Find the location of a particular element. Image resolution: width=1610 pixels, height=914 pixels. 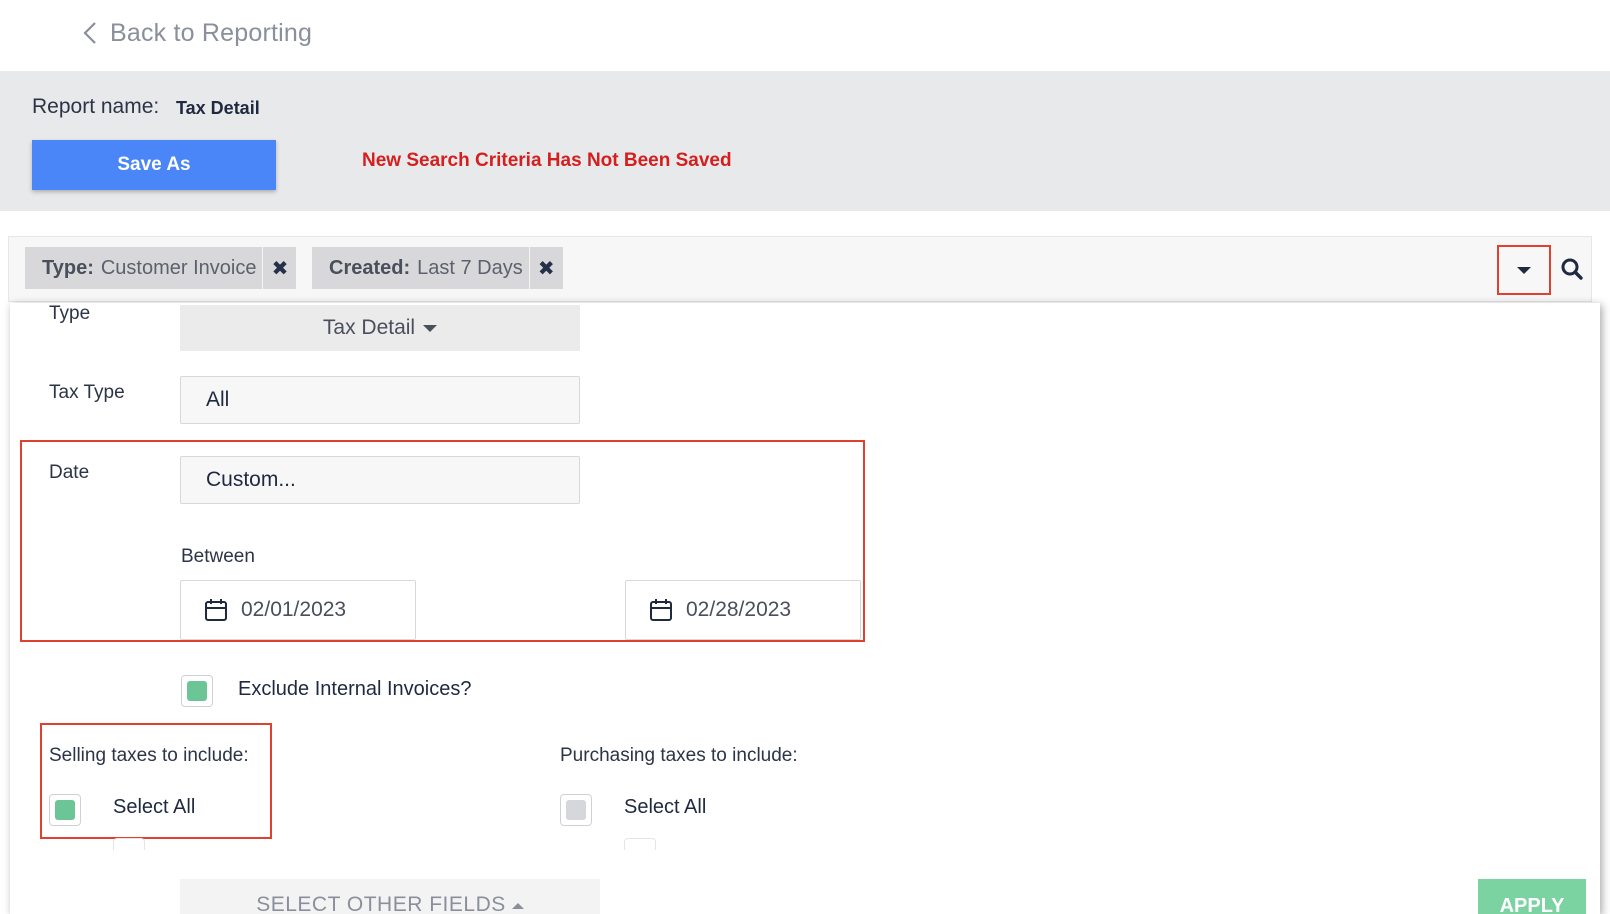

select-other-fields-button: SELECT OTHER FIELDS is located at coordinates (390, 896).